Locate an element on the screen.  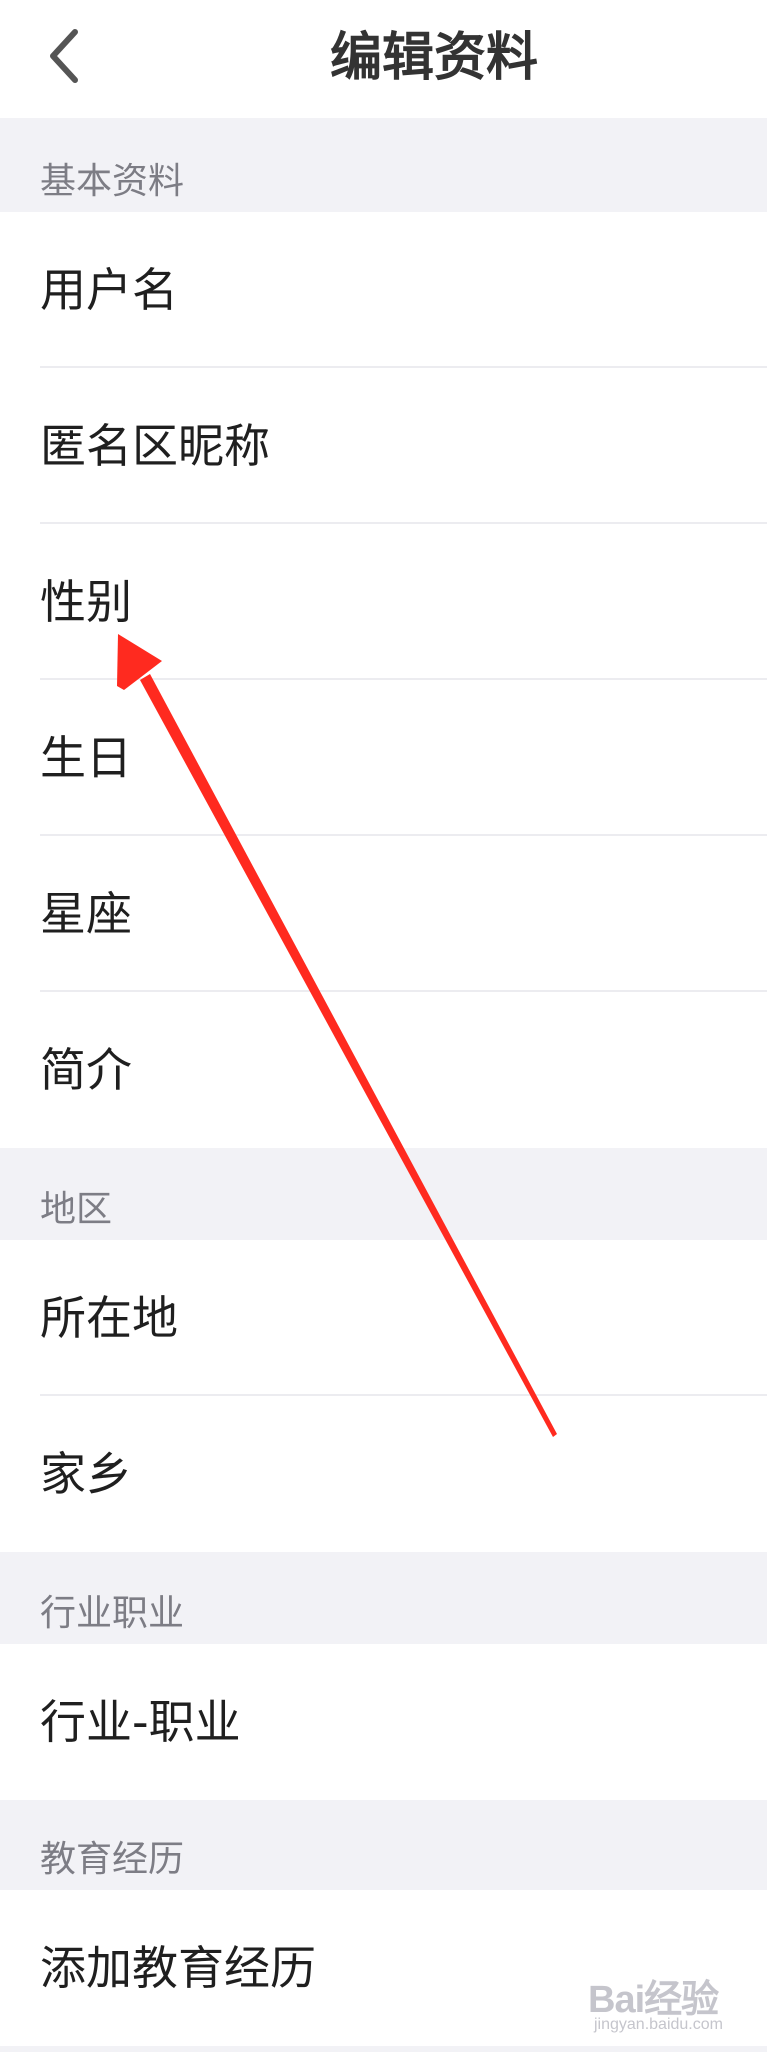
row-label: 用户名 is located at coordinates (109, 290).